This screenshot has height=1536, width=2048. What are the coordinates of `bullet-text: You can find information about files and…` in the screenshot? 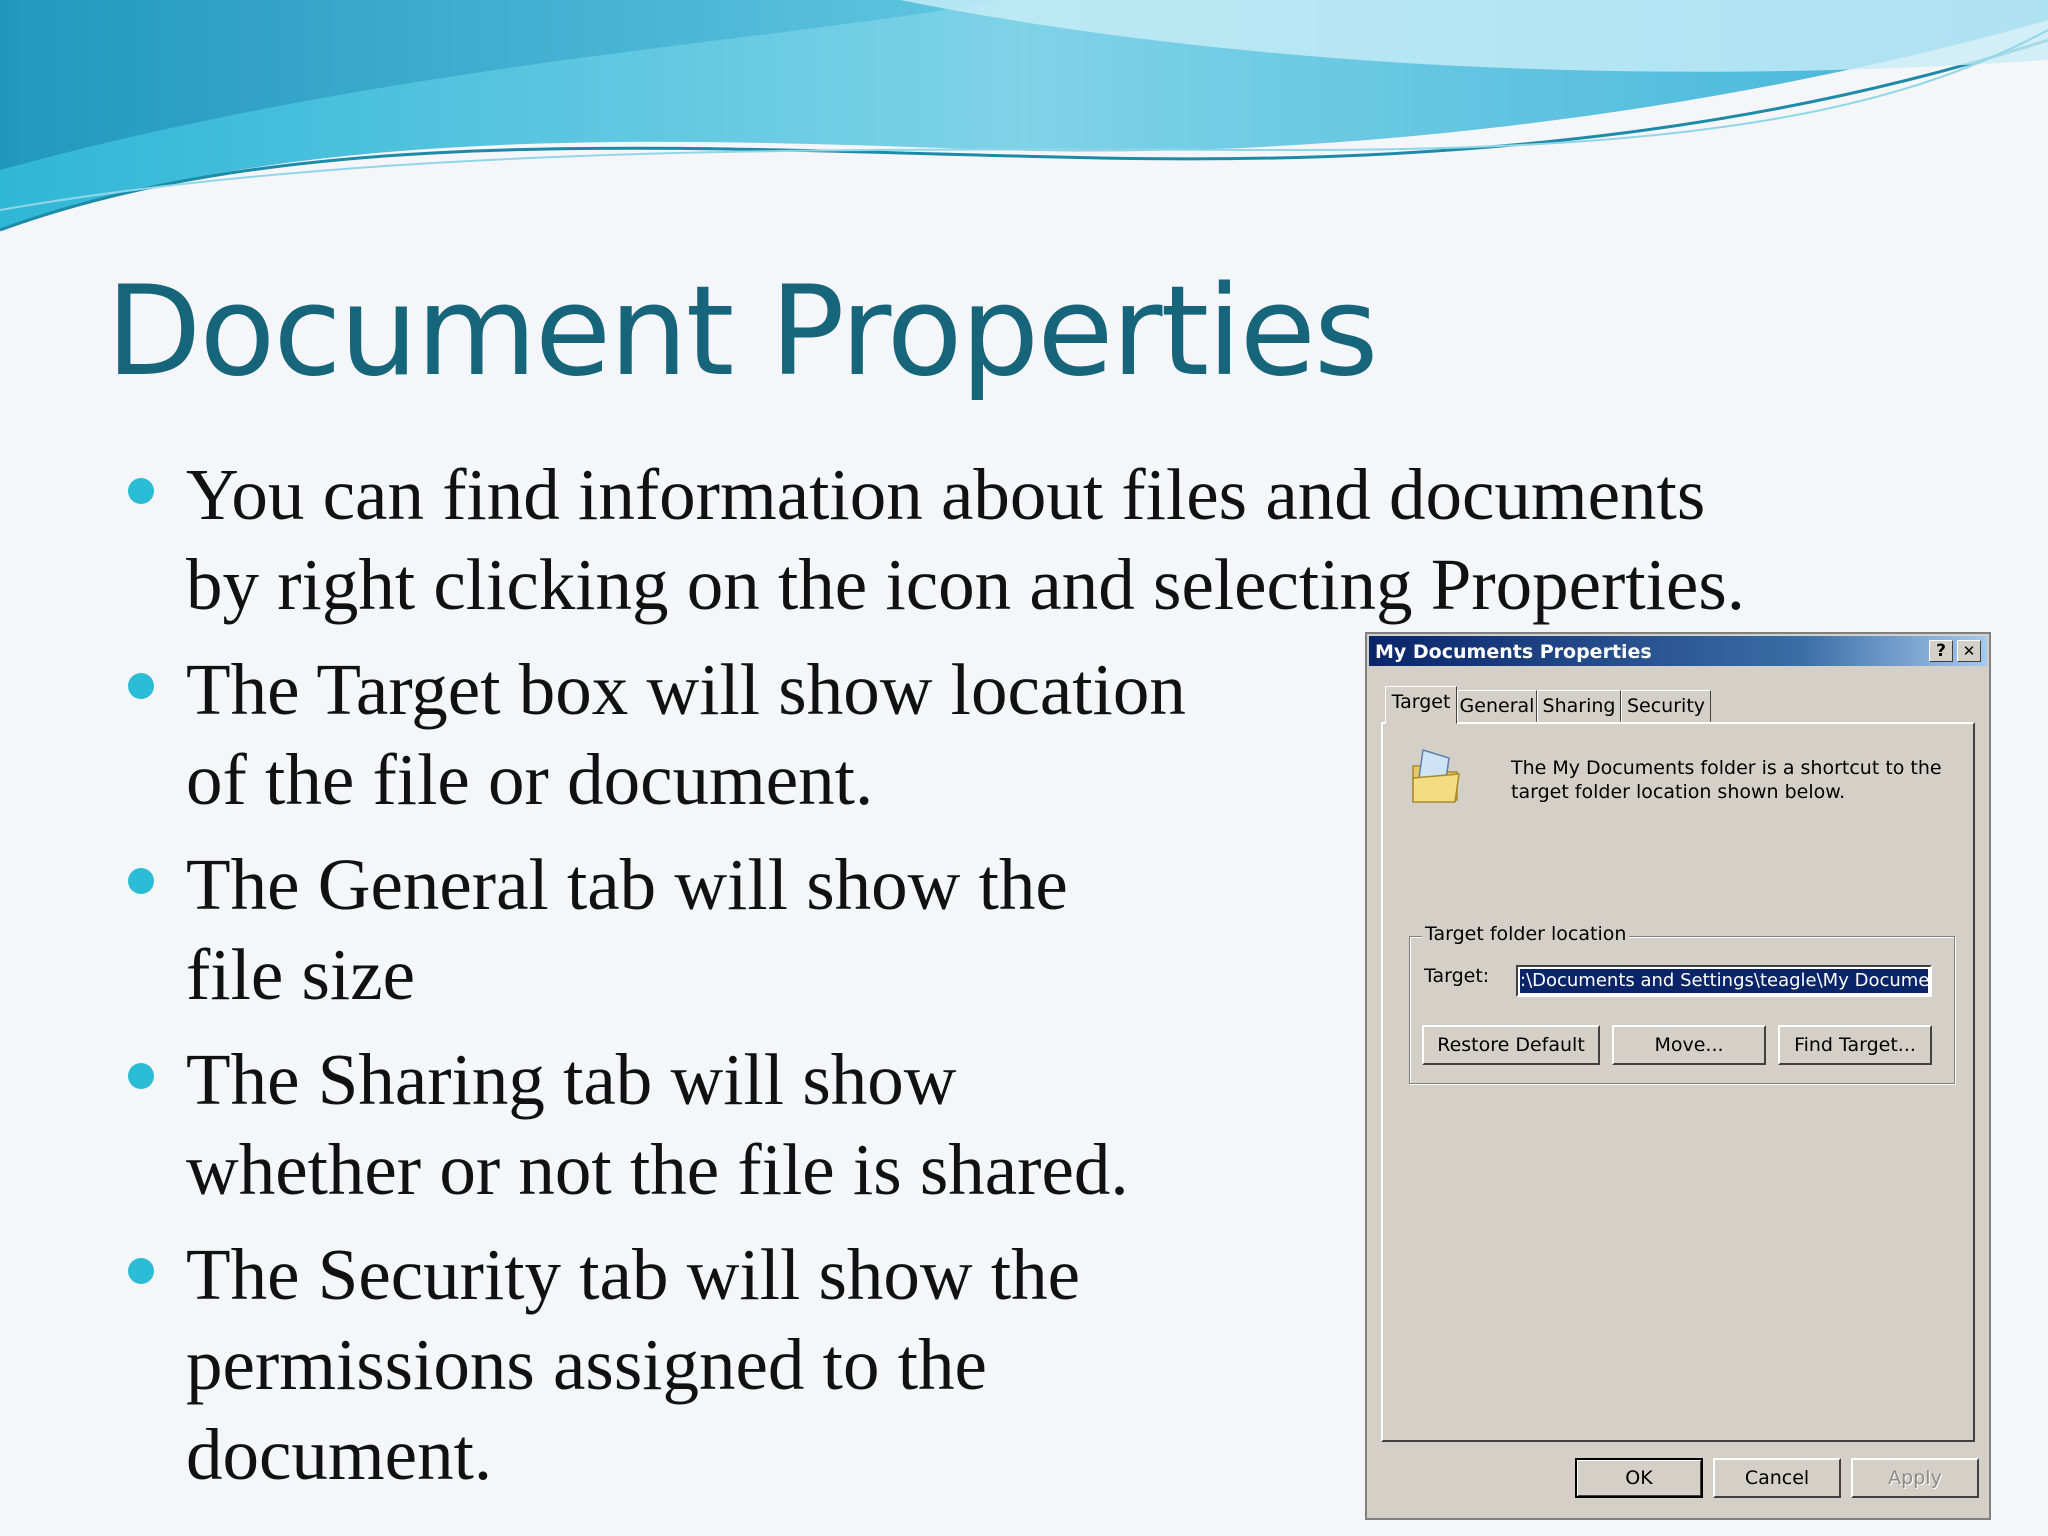 It's located at (965, 540).